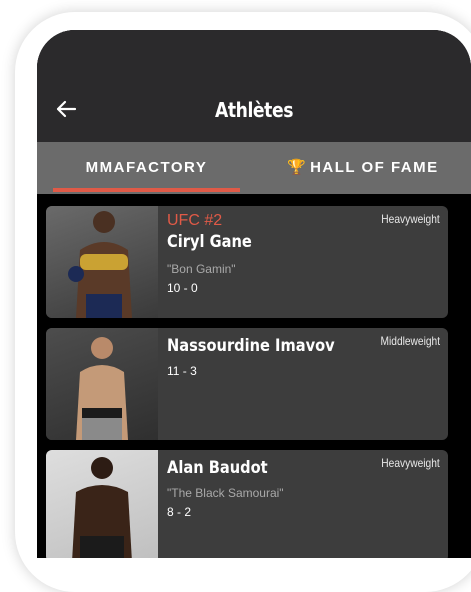 The width and height of the screenshot is (471, 592). What do you see at coordinates (201, 269) in the screenshot?
I see `athlete-nickname: "Bon Gamin"` at bounding box center [201, 269].